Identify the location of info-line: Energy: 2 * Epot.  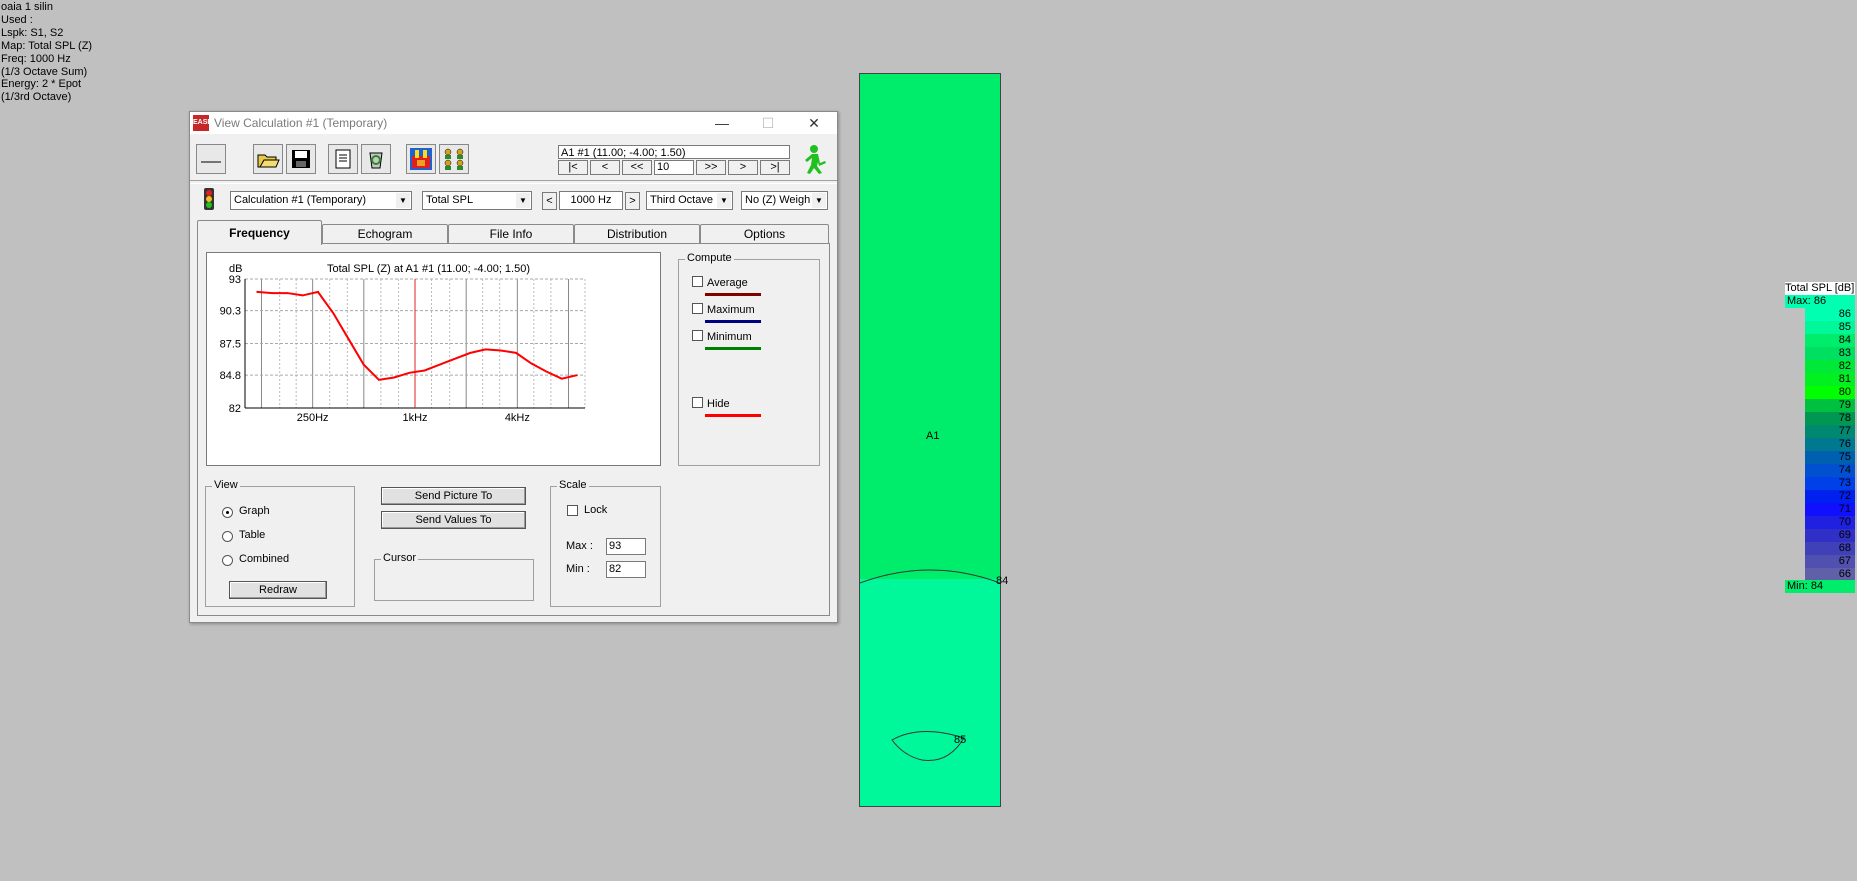
(41, 84).